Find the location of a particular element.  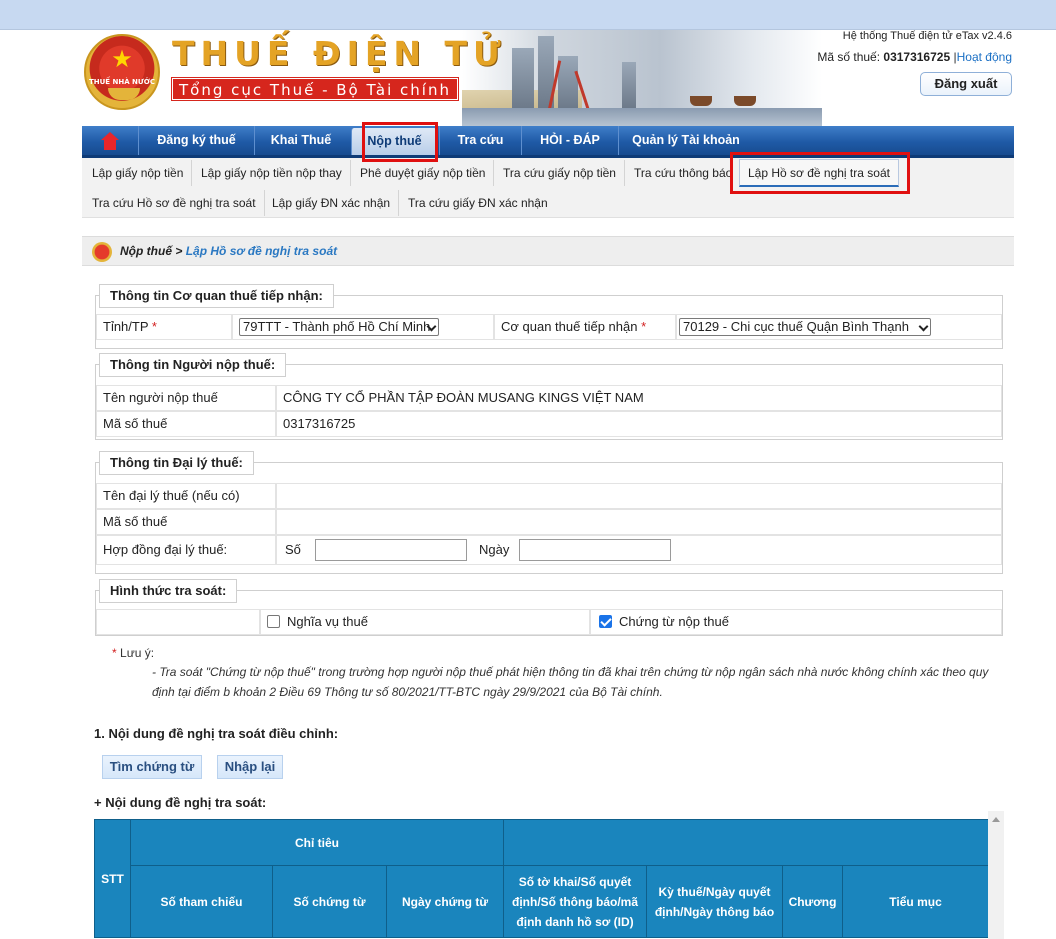

agent-name-label: Tên đại lý thuế (nếu có) is located at coordinates (186, 496).